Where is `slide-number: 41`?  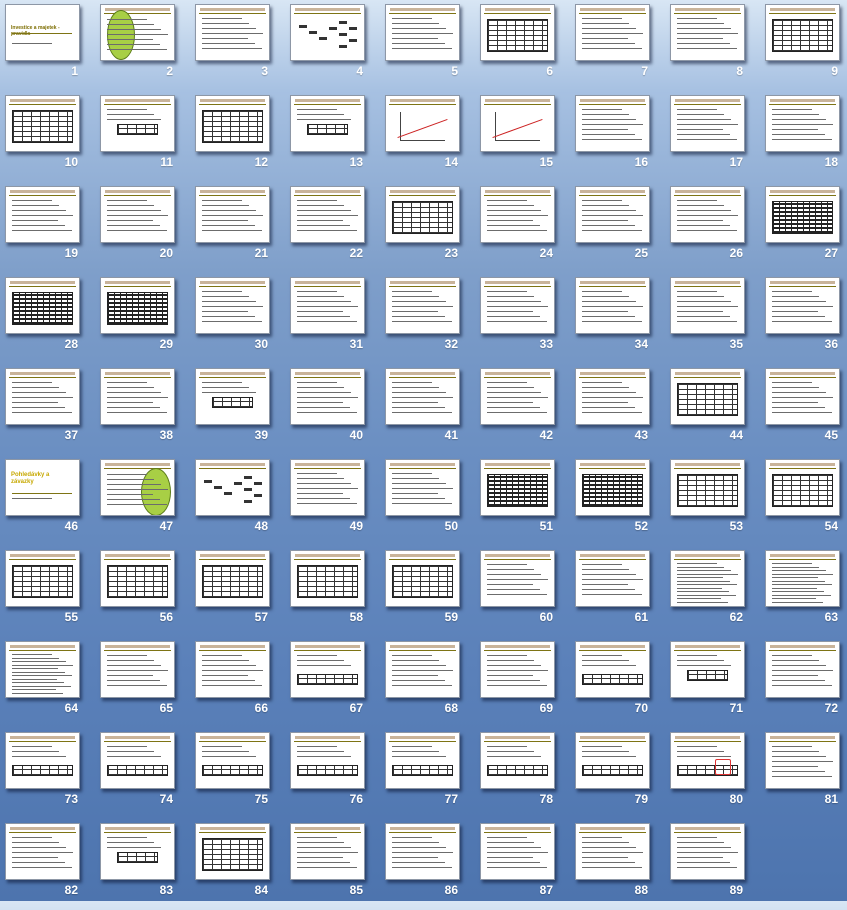
slide-number: 41 is located at coordinates (451, 435).